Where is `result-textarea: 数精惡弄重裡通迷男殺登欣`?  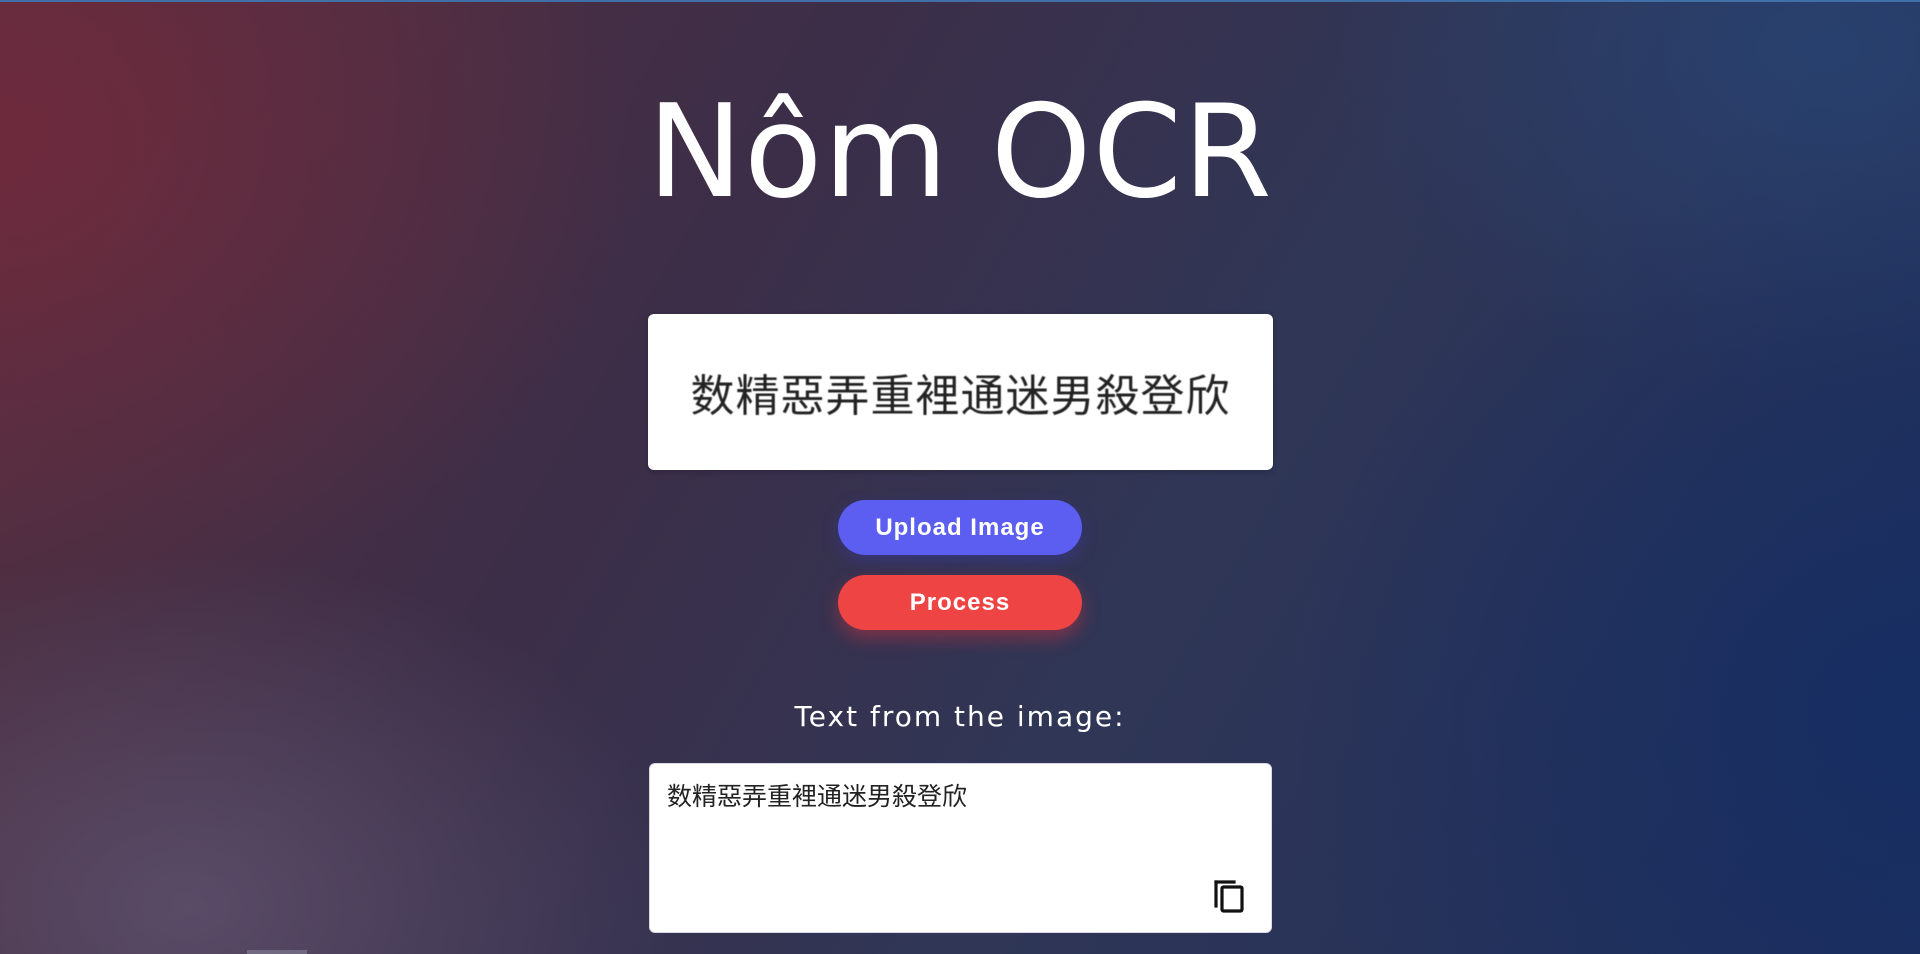
result-textarea: 数精惡弄重裡通迷男殺登欣 is located at coordinates (947, 835).